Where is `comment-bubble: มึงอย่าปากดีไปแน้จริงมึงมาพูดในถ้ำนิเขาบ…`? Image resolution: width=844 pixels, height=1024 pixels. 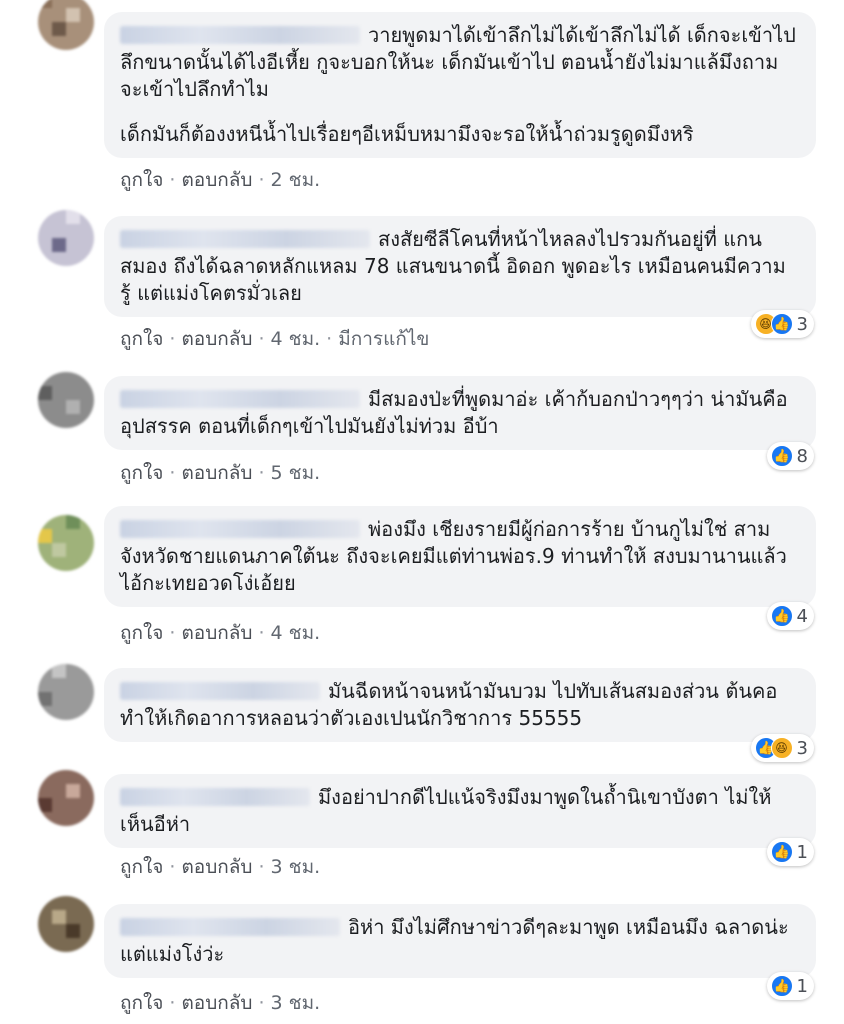
comment-bubble: มึงอย่าปากดีไปแน้จริงมึงมาพูดในถ้ำนิเขาบ… is located at coordinates (460, 811).